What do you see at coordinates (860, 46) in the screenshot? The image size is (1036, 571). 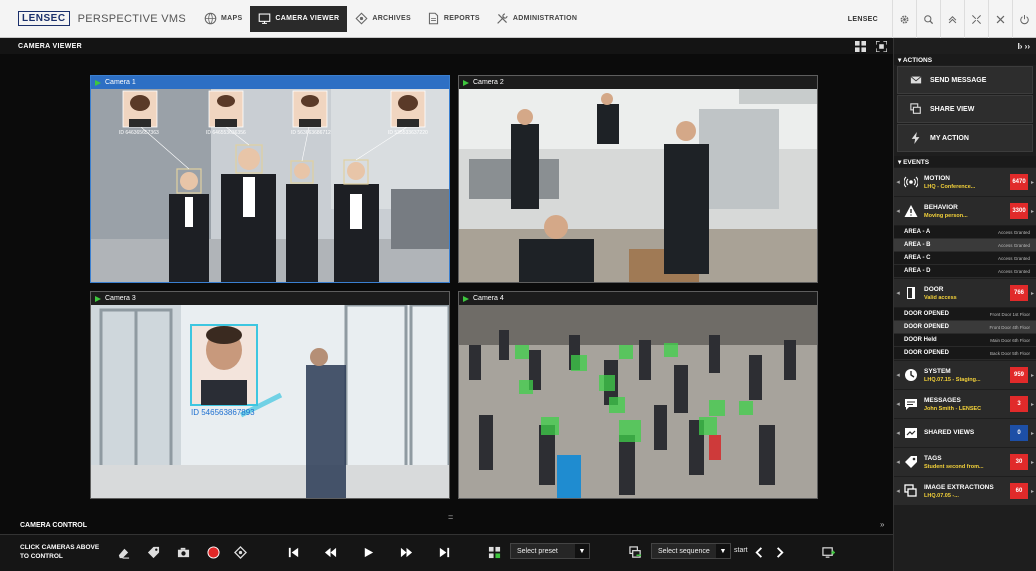 I see `grid-layout-icon` at bounding box center [860, 46].